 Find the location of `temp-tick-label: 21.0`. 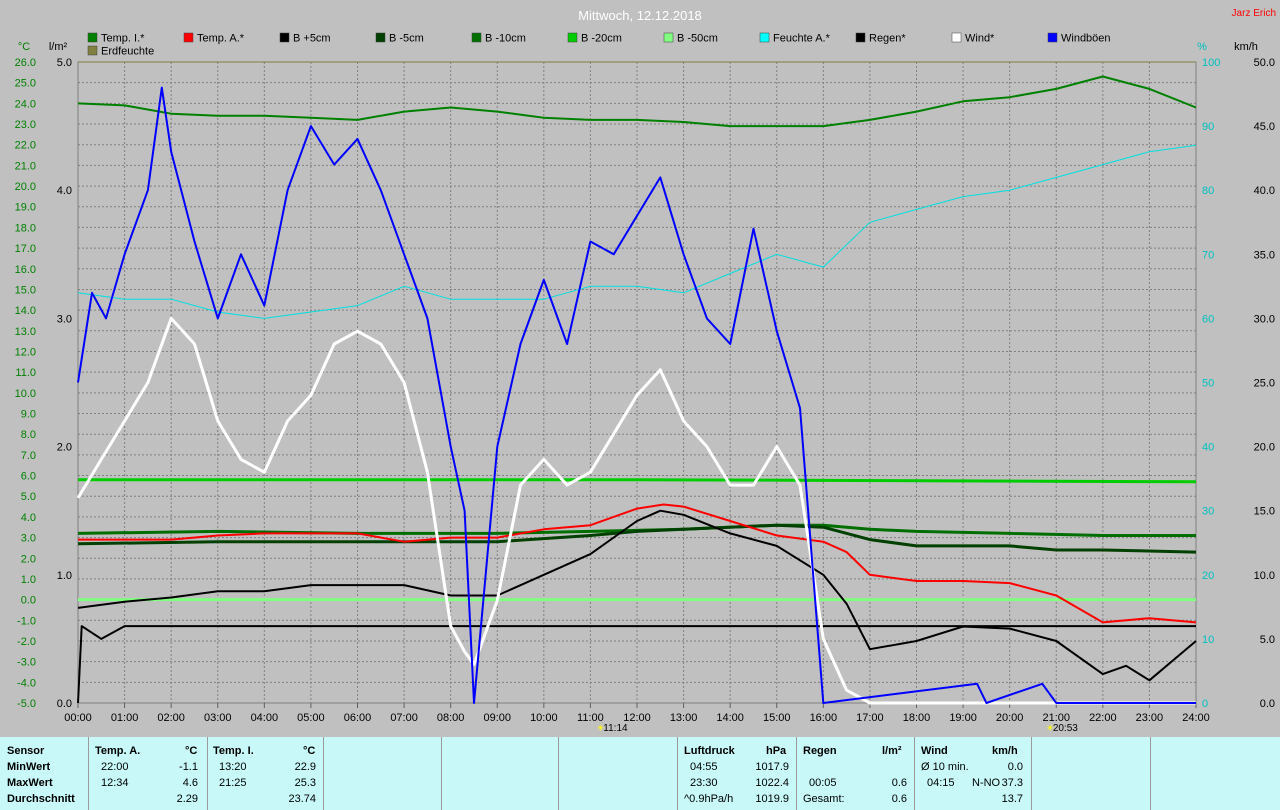

temp-tick-label: 21.0 is located at coordinates (25, 166).